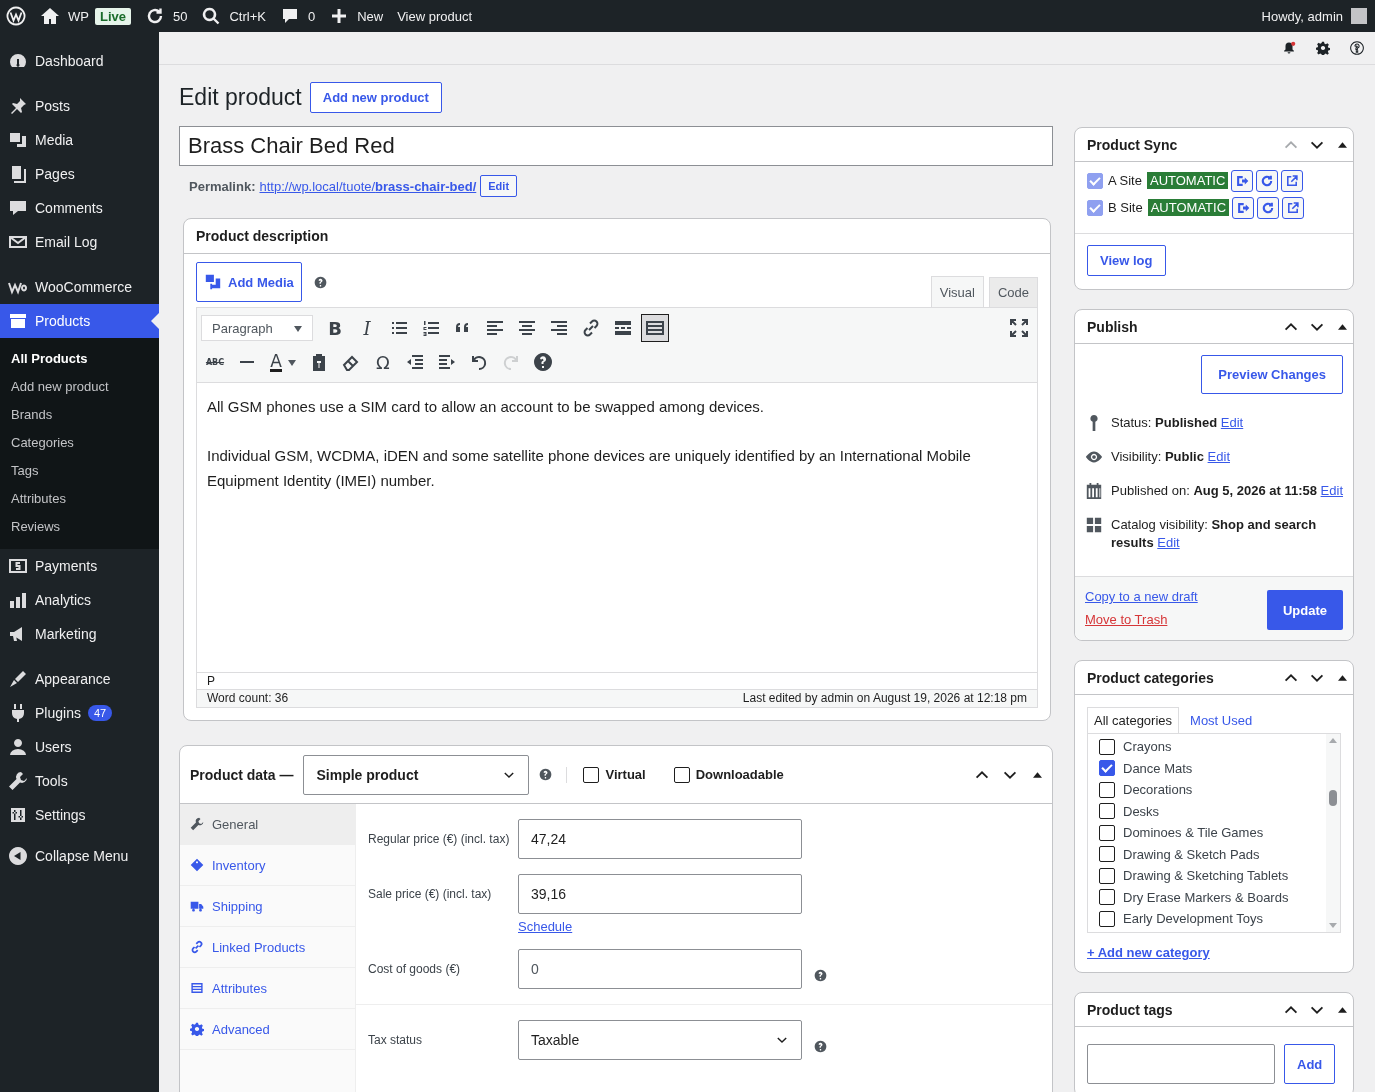 This screenshot has height=1092, width=1375. What do you see at coordinates (79, 634) in the screenshot?
I see `menu-item: Marketing` at bounding box center [79, 634].